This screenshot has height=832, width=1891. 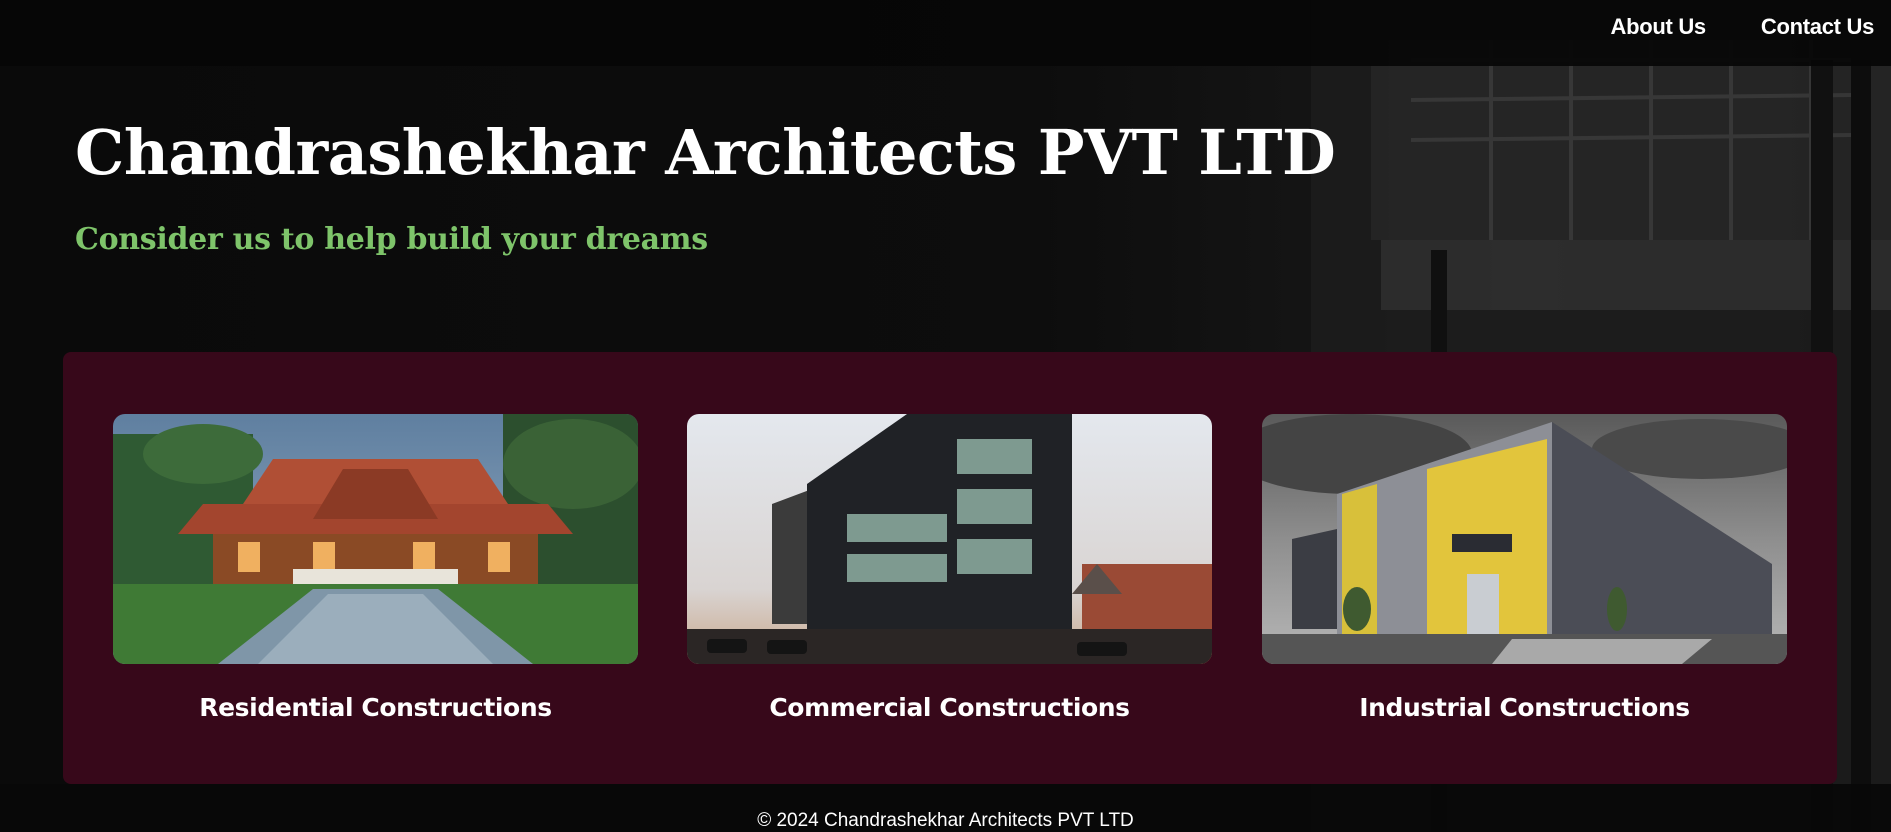 I want to click on service-title-commercial: Commercial Constructions, so click(x=949, y=707).